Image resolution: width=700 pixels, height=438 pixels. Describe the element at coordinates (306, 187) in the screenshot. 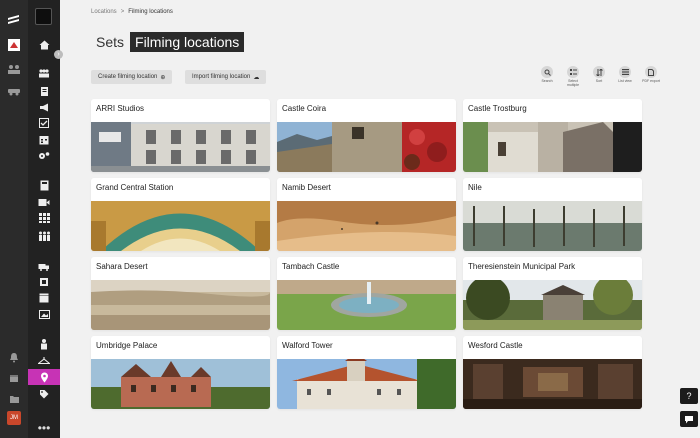

I see `location-name: Namib Desert` at that location.